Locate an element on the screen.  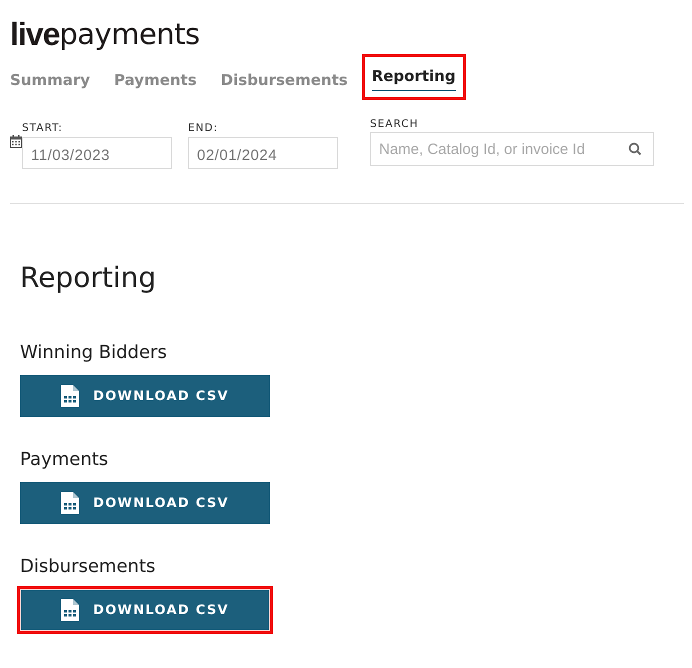
report-title: Winning Bidders is located at coordinates (93, 353).